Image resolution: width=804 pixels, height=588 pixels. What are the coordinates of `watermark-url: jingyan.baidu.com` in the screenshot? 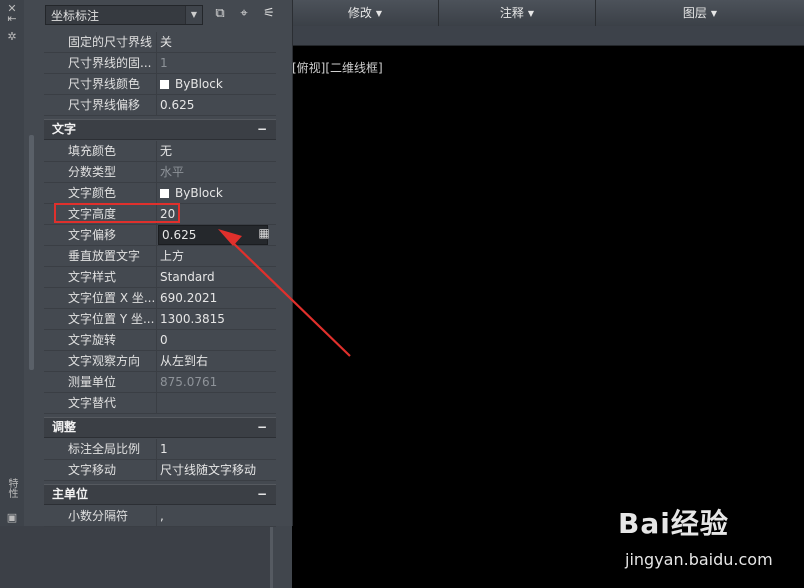 It's located at (699, 559).